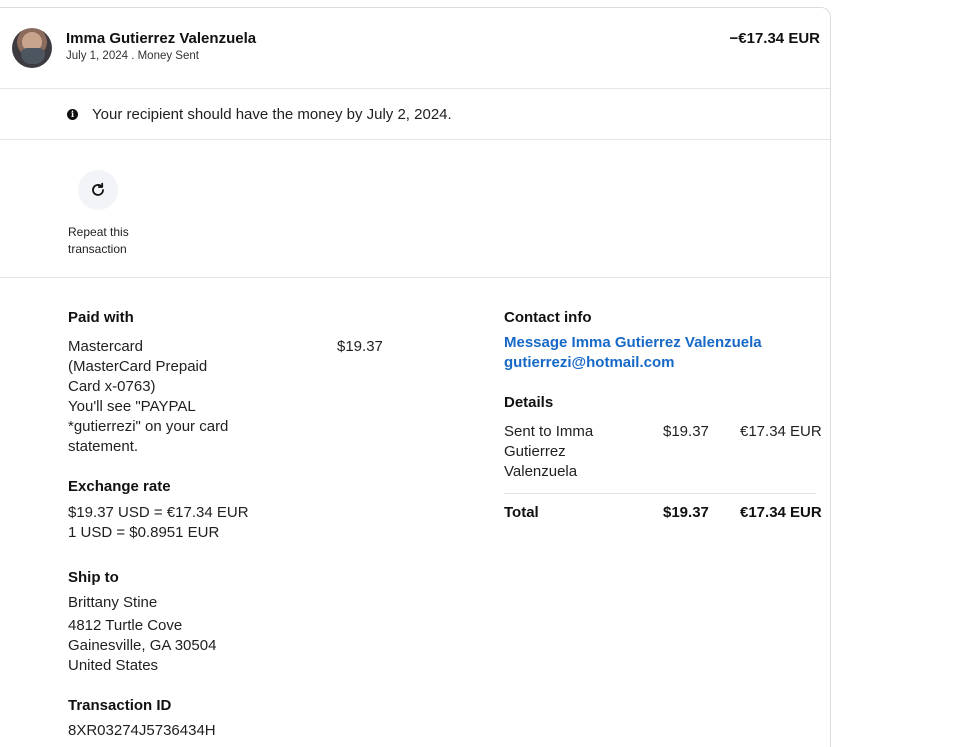 This screenshot has width=967, height=747. I want to click on exchange-rate-conversion: $19.37 USD = €17.34 EUR, so click(158, 512).